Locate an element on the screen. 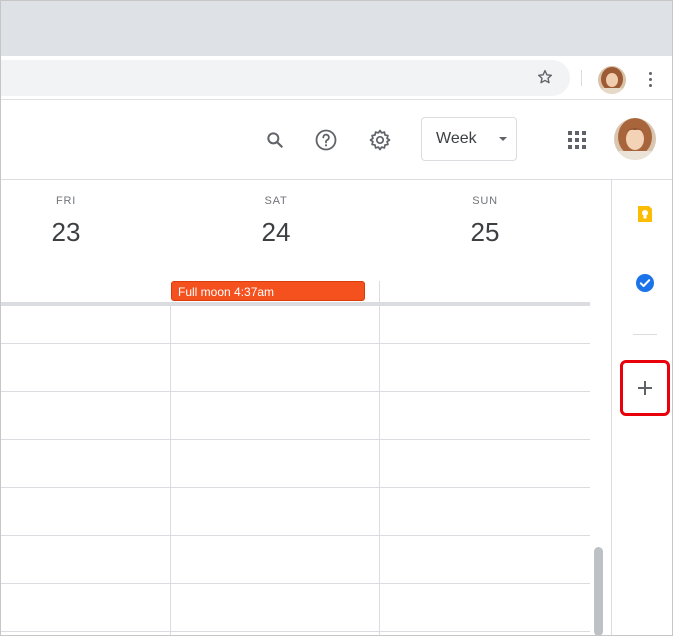 The image size is (673, 636). help-icon is located at coordinates (326, 140).